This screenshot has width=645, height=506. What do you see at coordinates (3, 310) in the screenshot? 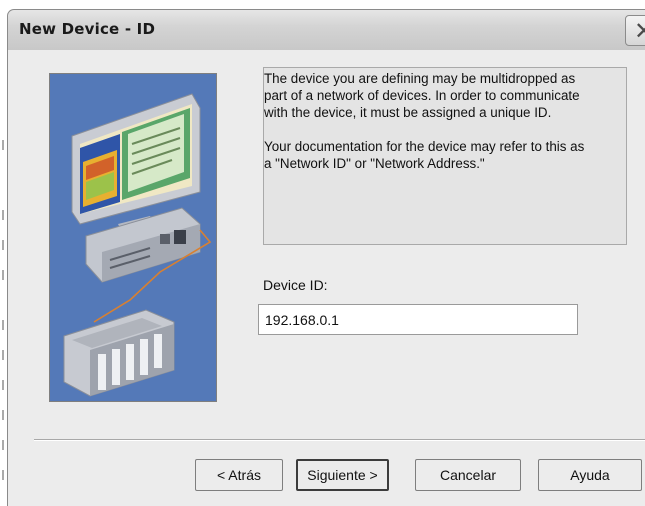
I see `window-edge-marks` at bounding box center [3, 310].